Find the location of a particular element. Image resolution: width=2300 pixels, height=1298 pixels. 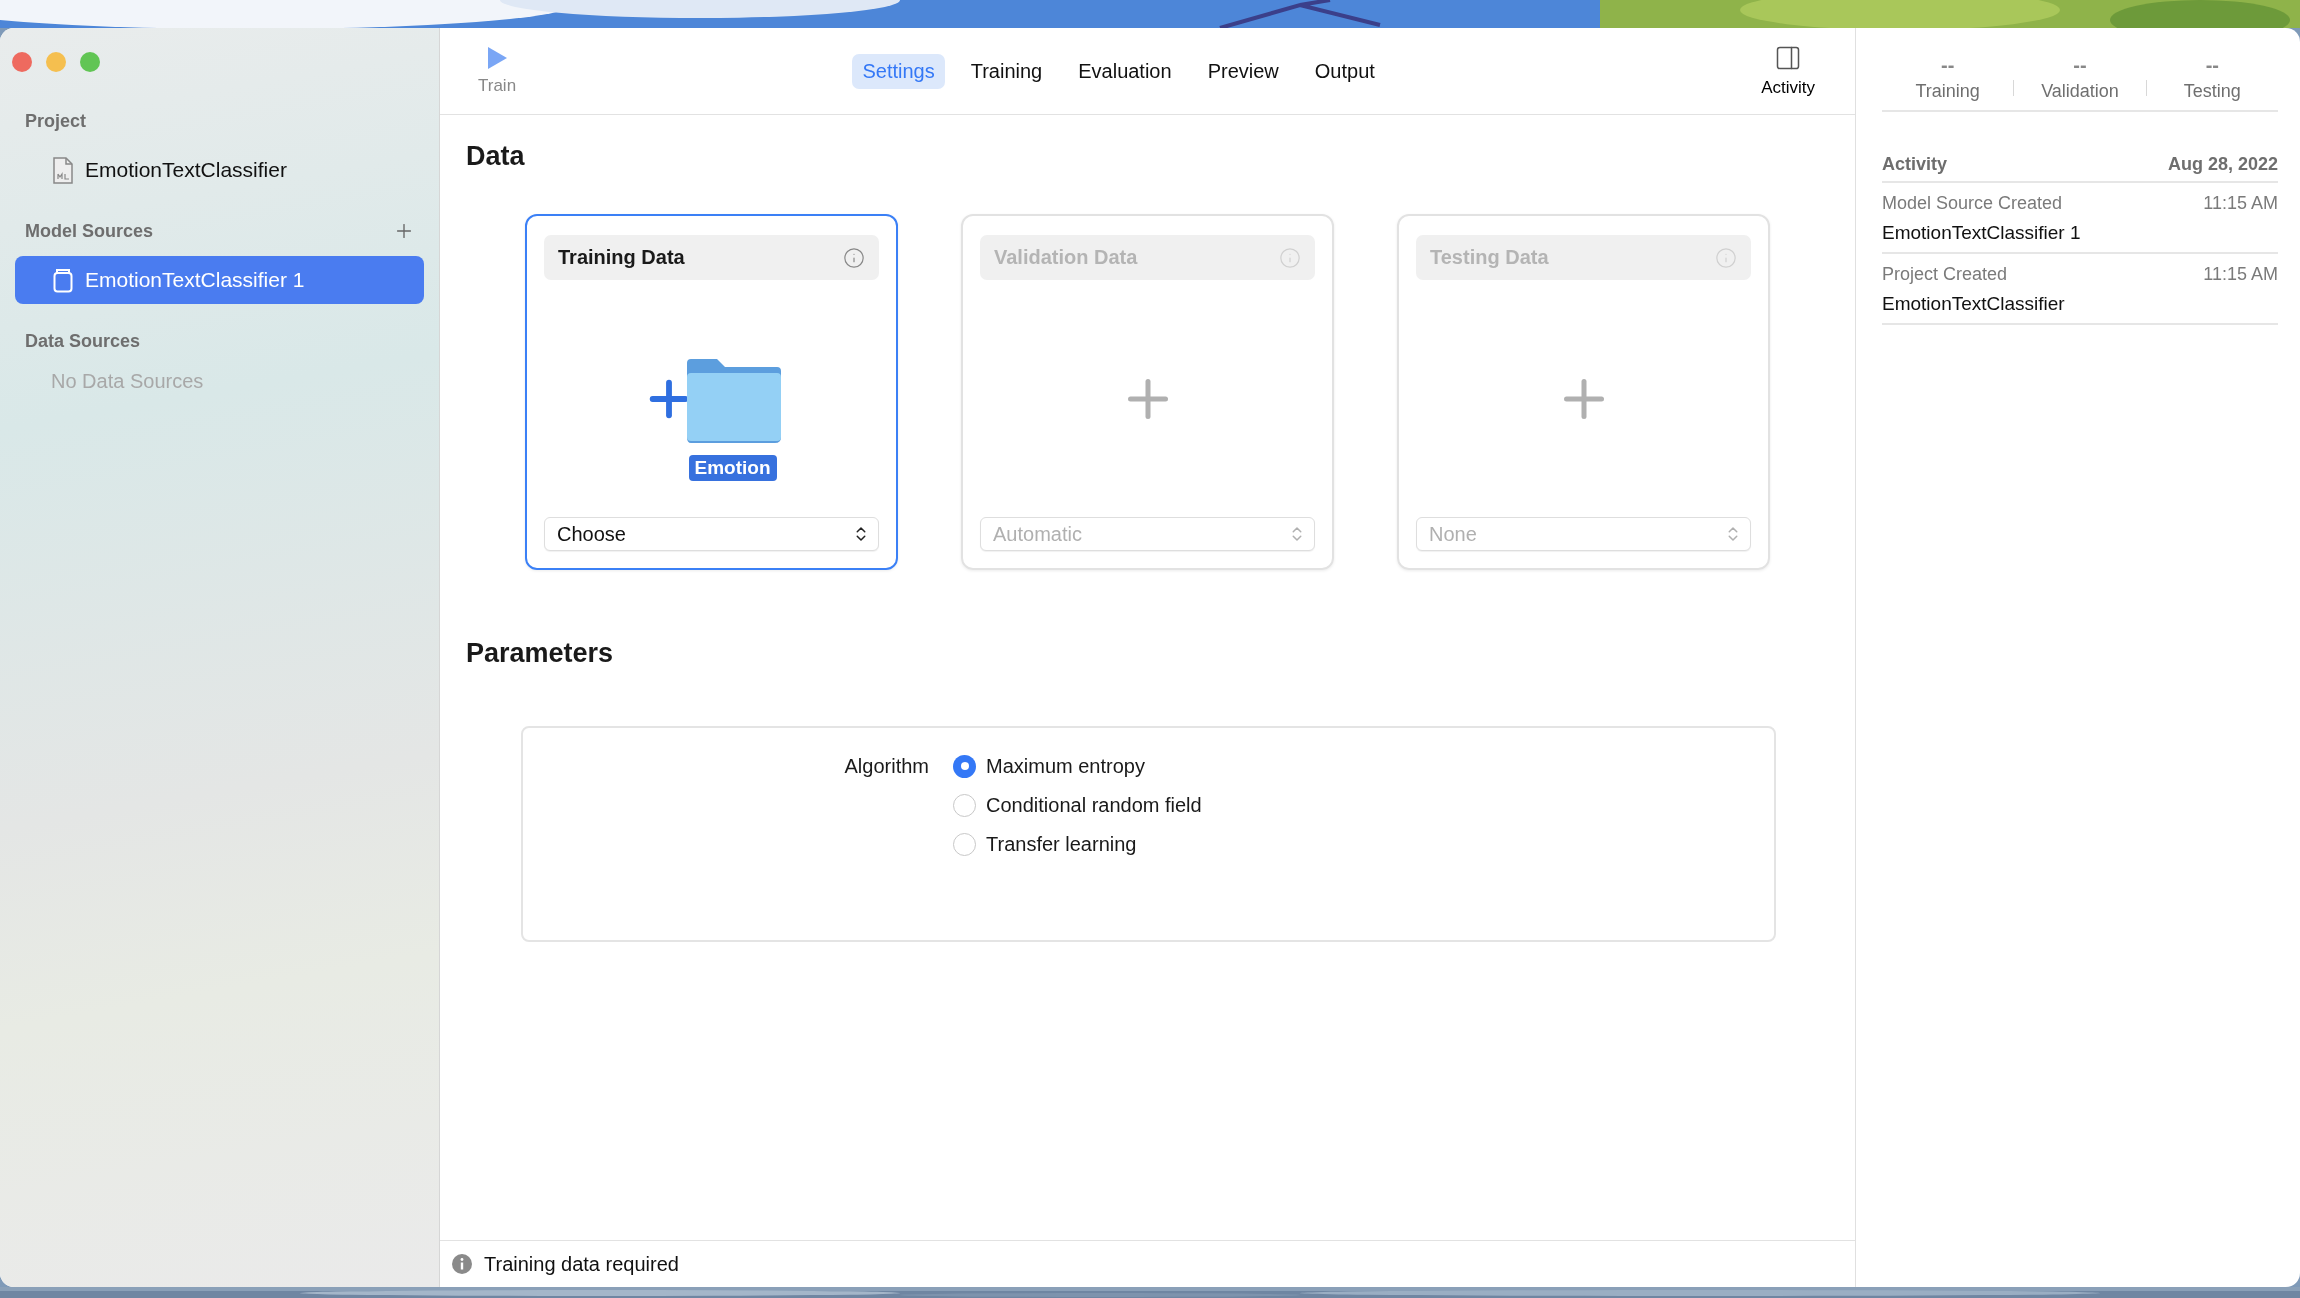

metric-label: Validation is located at coordinates (2080, 91).